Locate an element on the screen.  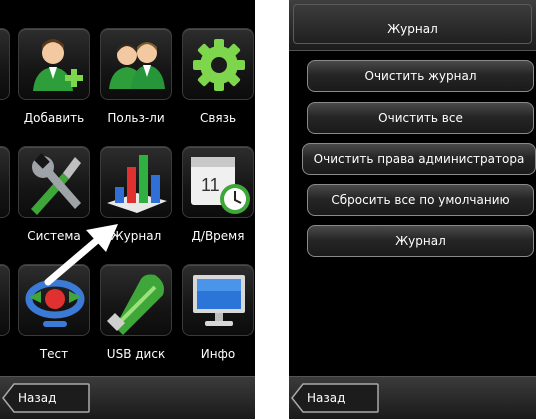
clear-log-button: Очистить журнал is located at coordinates (420, 76).